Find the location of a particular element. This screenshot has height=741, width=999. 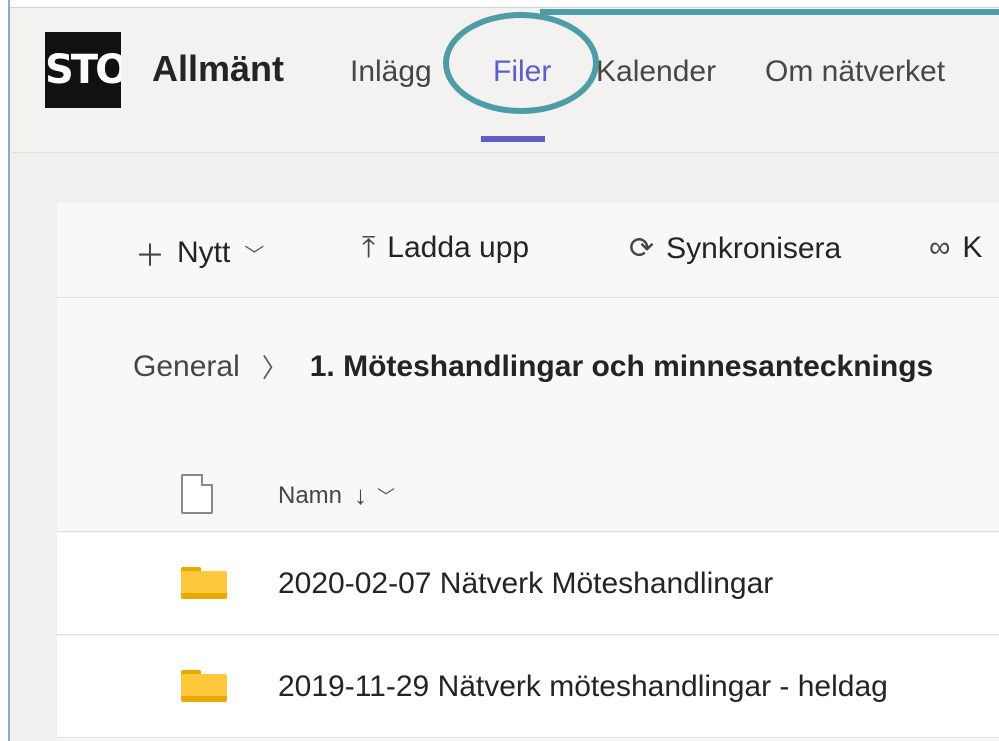

window-top-border is located at coordinates (499, 4).